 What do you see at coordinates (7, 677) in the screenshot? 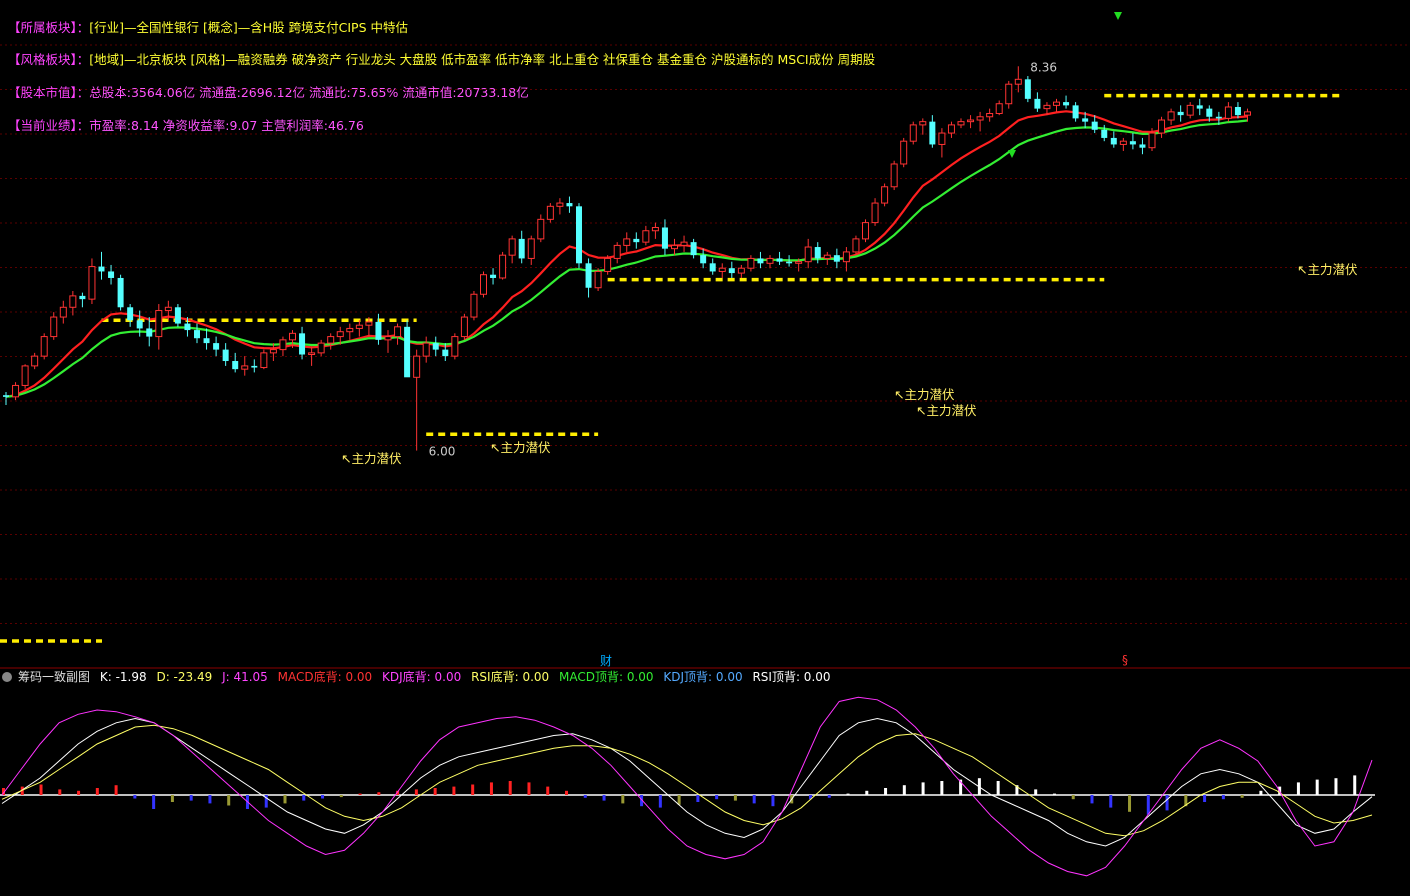
I see `collapse-icon` at bounding box center [7, 677].